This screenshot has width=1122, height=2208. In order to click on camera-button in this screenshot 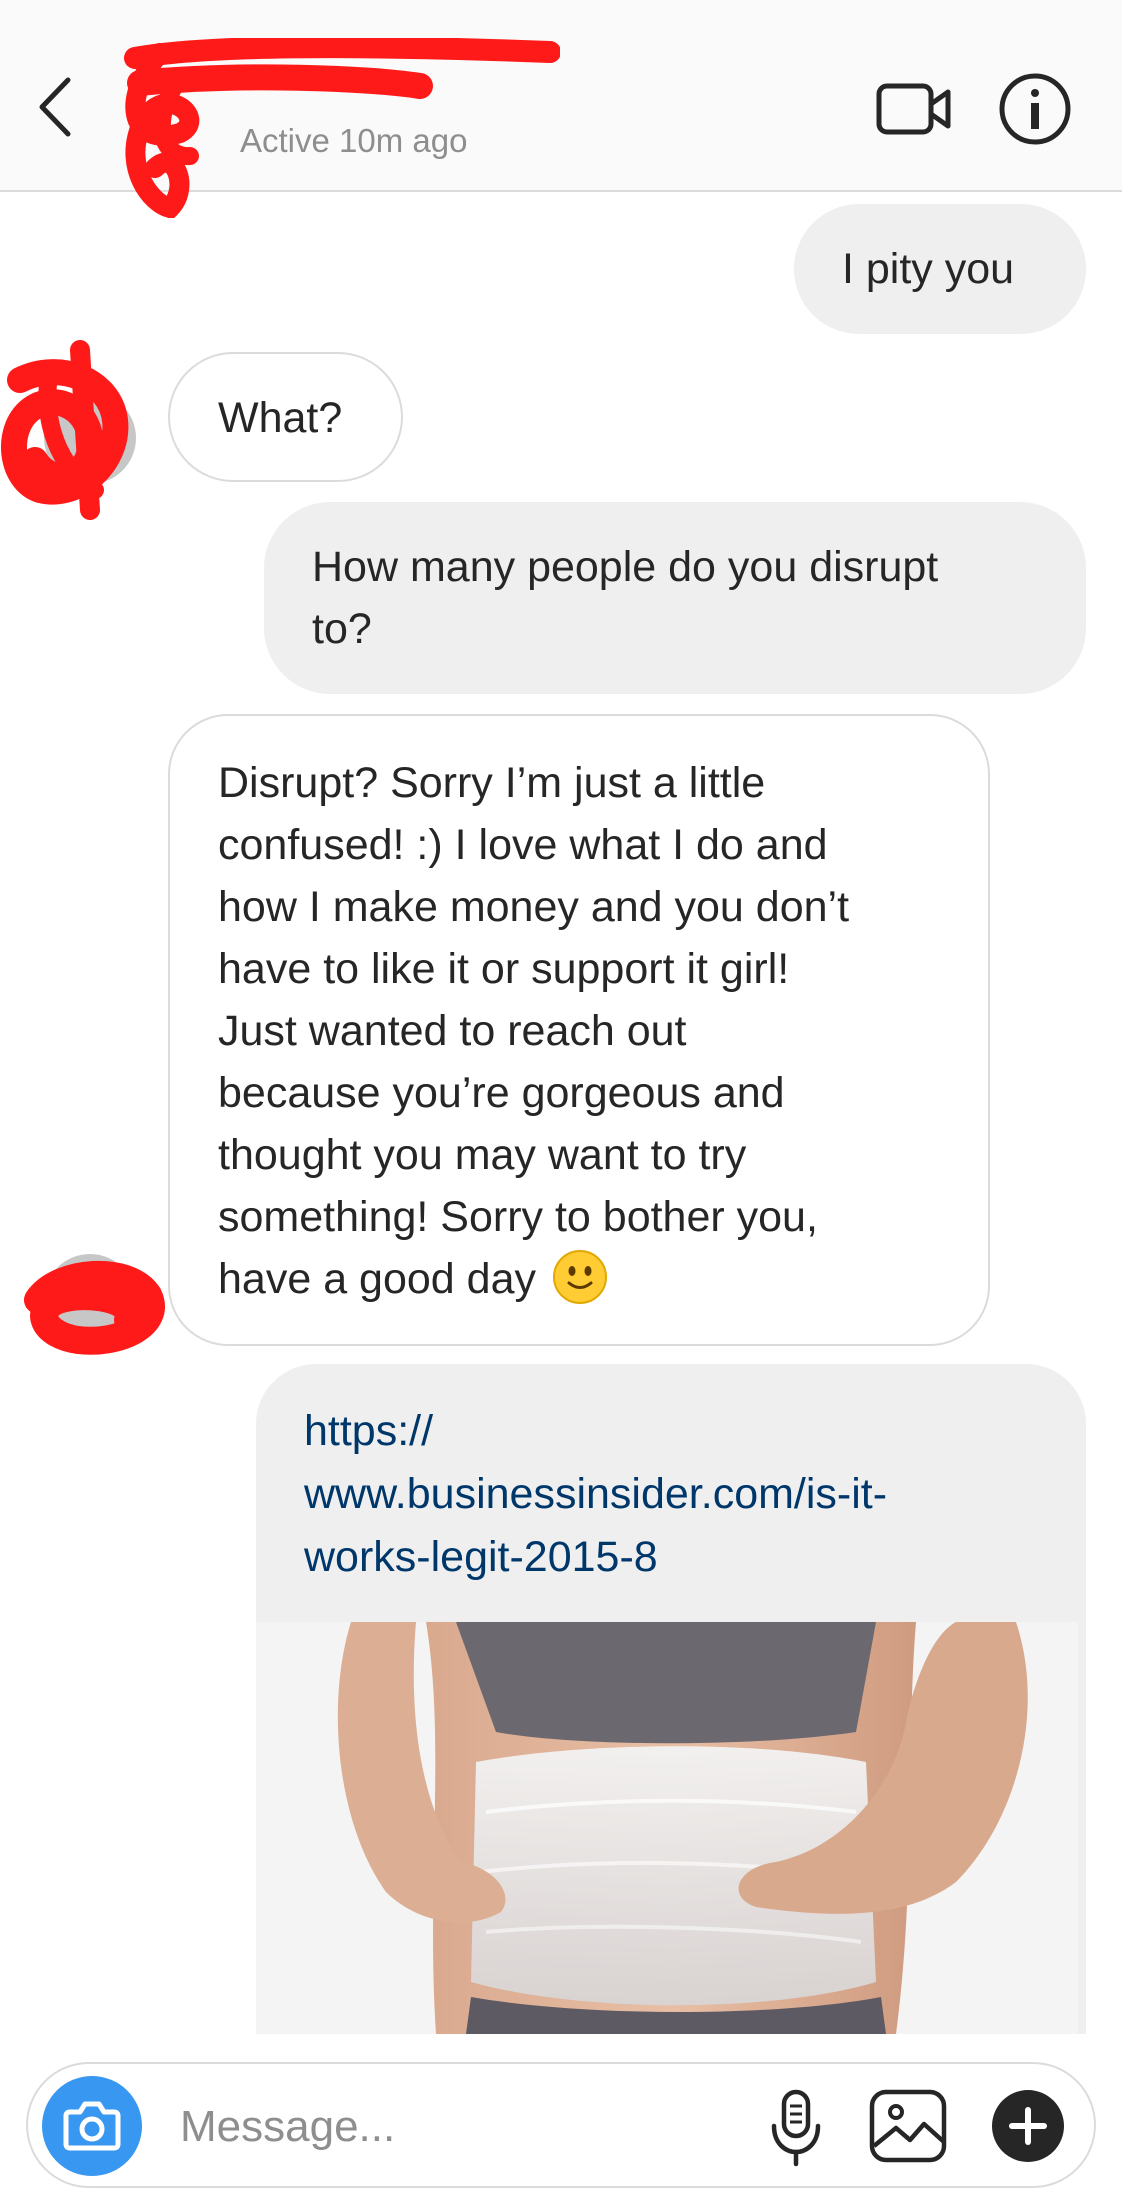, I will do `click(92, 2126)`.